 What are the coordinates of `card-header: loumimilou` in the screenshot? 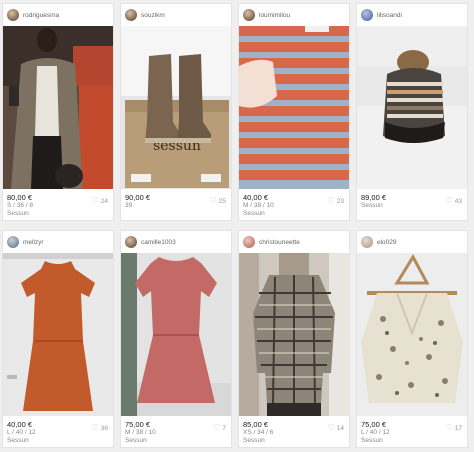 It's located at (294, 15).